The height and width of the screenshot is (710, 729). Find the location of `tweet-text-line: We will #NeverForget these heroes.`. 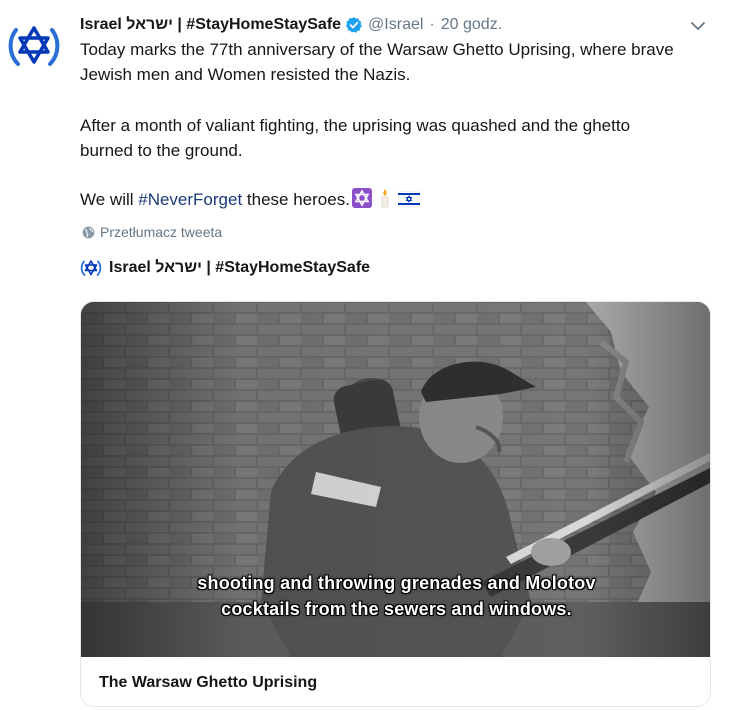

tweet-text-line: We will #NeverForget these heroes. is located at coordinates (250, 200).